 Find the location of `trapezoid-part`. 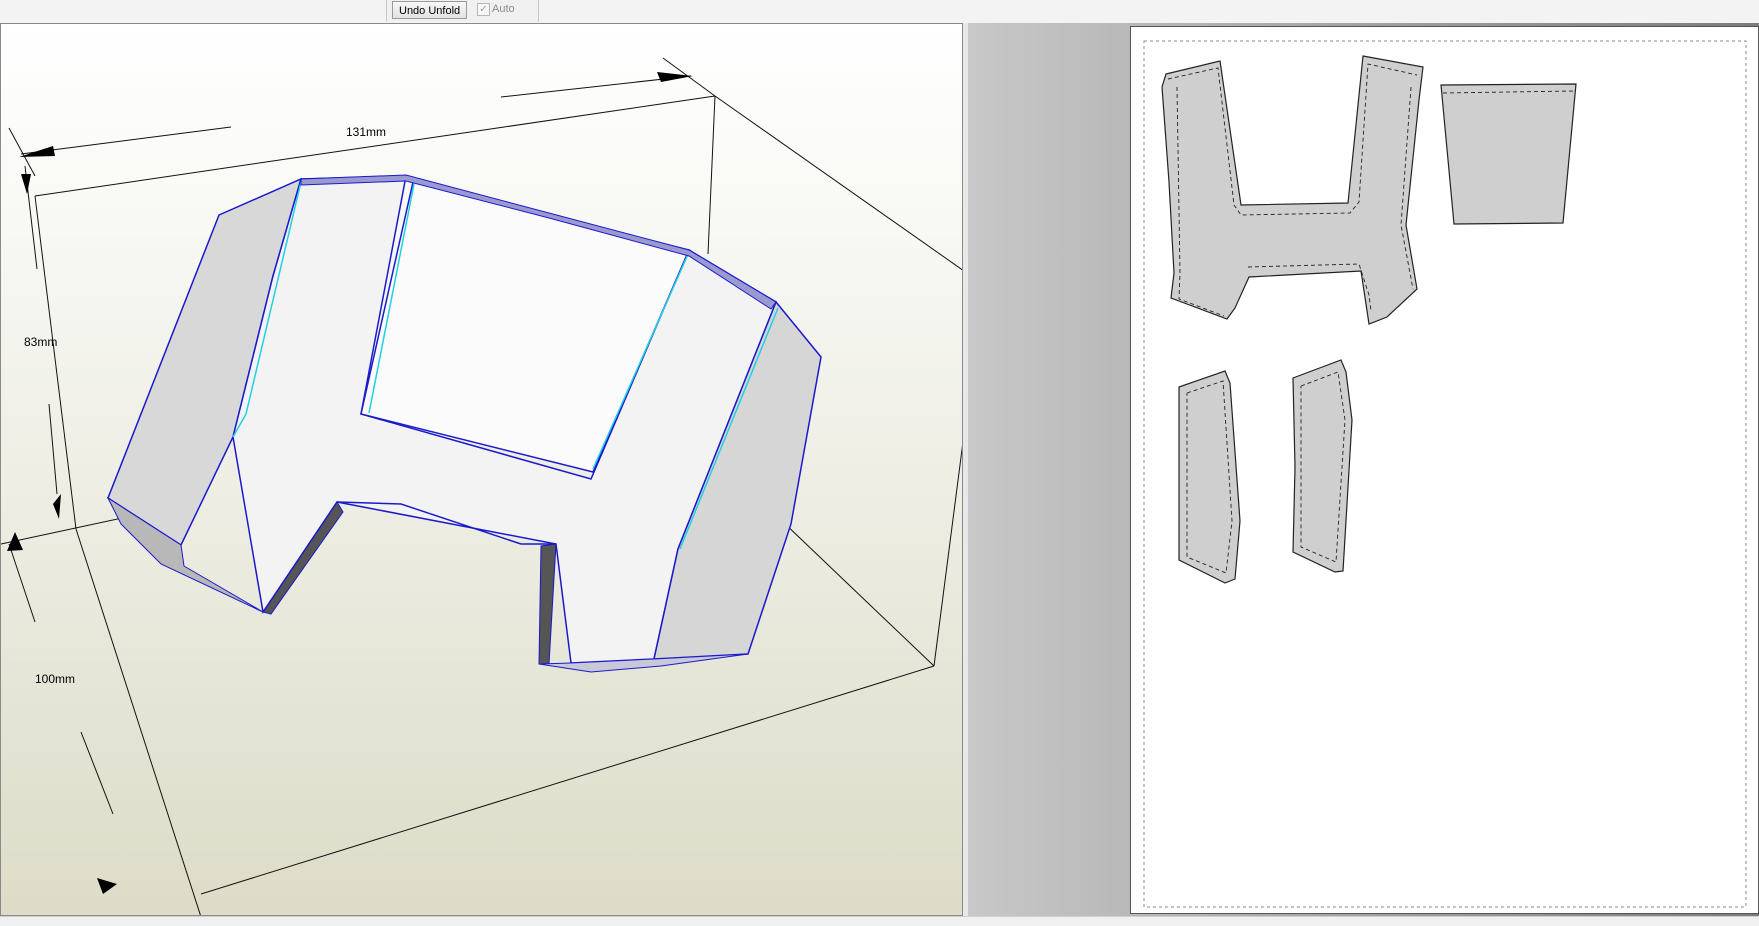

trapezoid-part is located at coordinates (1508, 154).